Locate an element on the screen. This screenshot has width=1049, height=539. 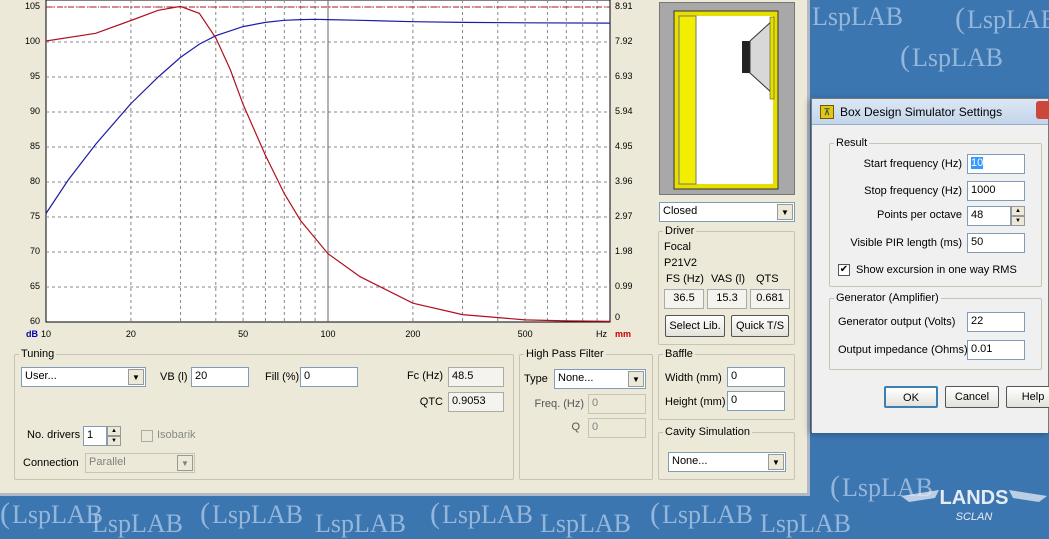
baffle-width-label: Width (mm) is located at coordinates (693, 378).